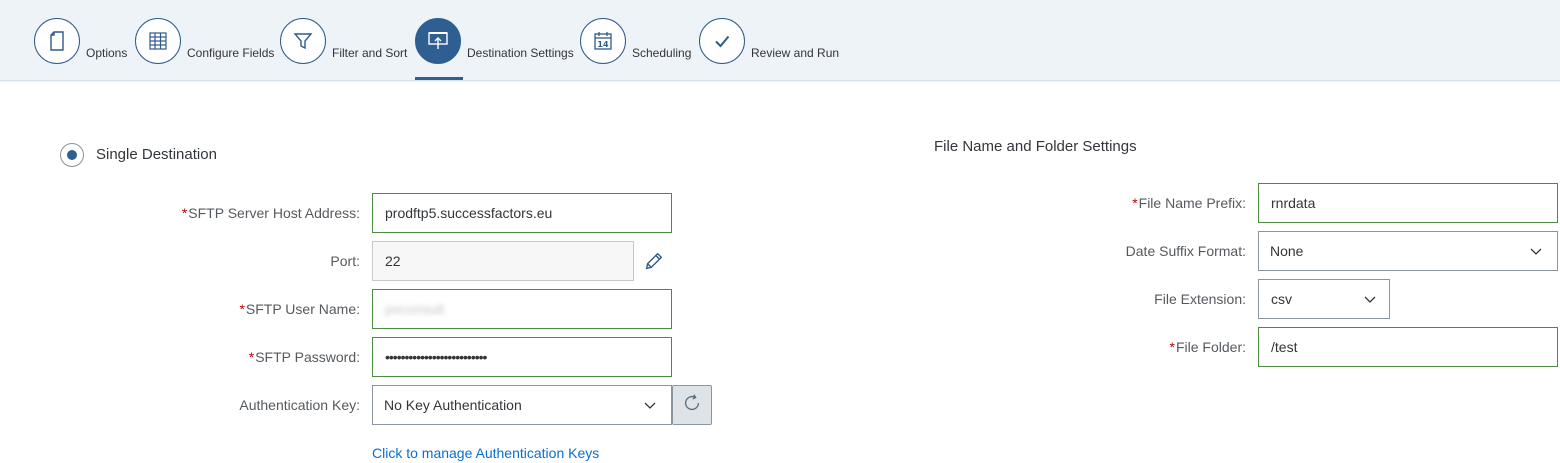 The height and width of the screenshot is (463, 1560). I want to click on step-destination-settings: Destination Settings, so click(494, 41).